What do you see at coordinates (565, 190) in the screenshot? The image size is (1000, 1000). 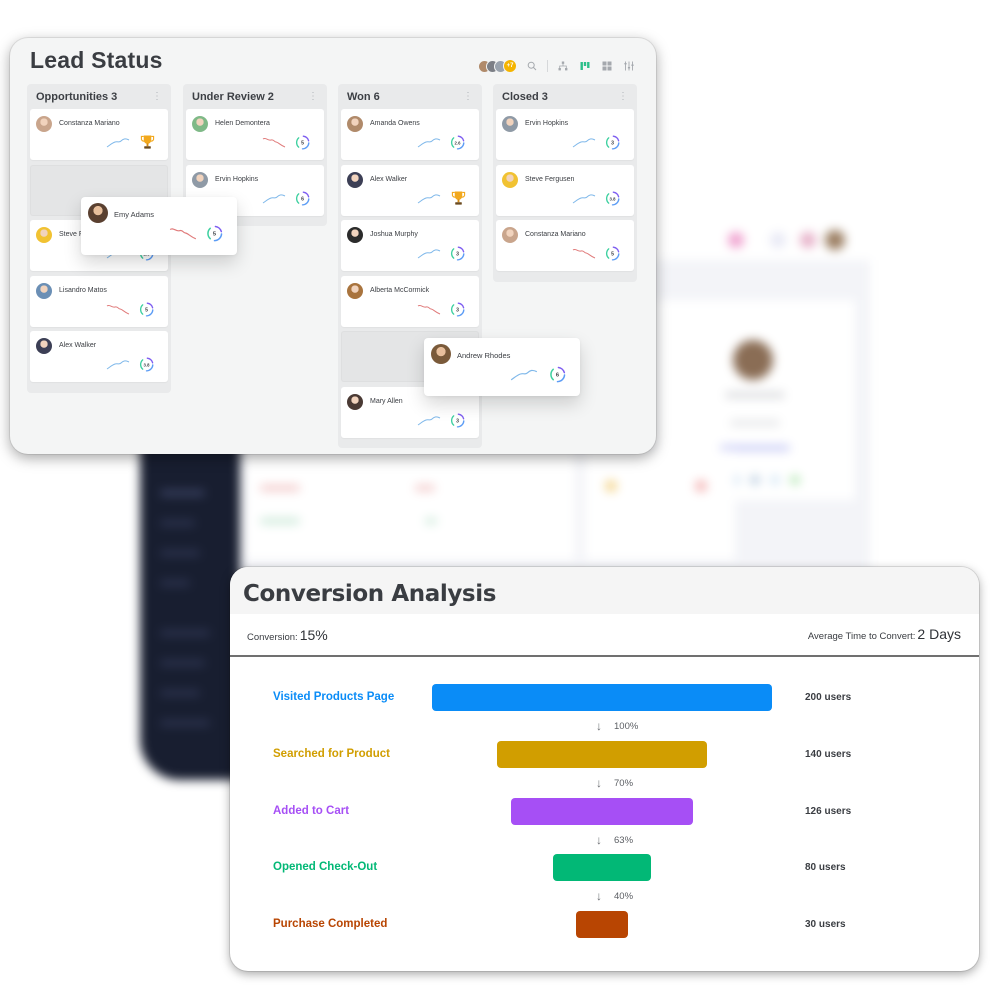 I see `lead-card: Steve Fergusen 3.8` at bounding box center [565, 190].